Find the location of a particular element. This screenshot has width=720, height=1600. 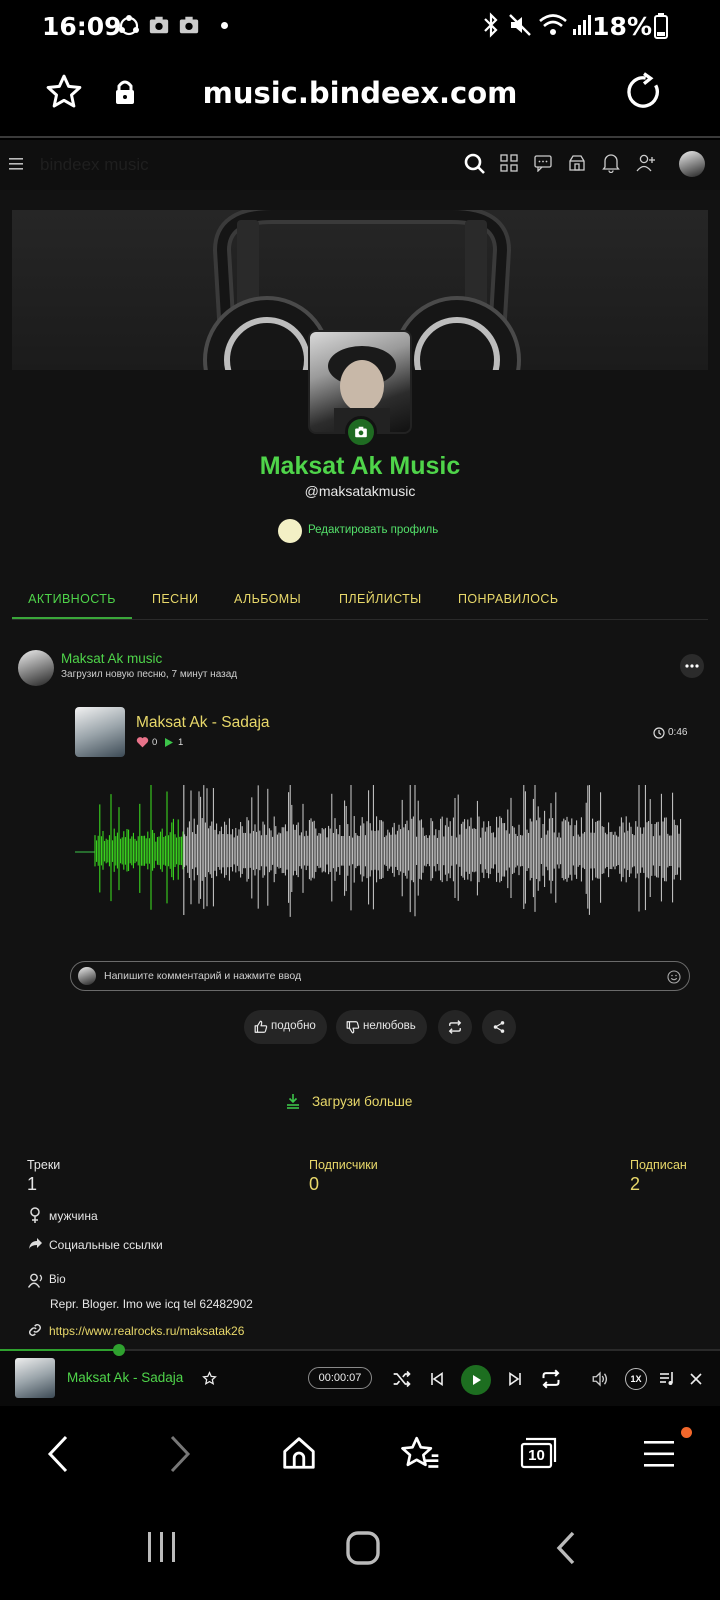

repeat-icon is located at coordinates (551, 1379).